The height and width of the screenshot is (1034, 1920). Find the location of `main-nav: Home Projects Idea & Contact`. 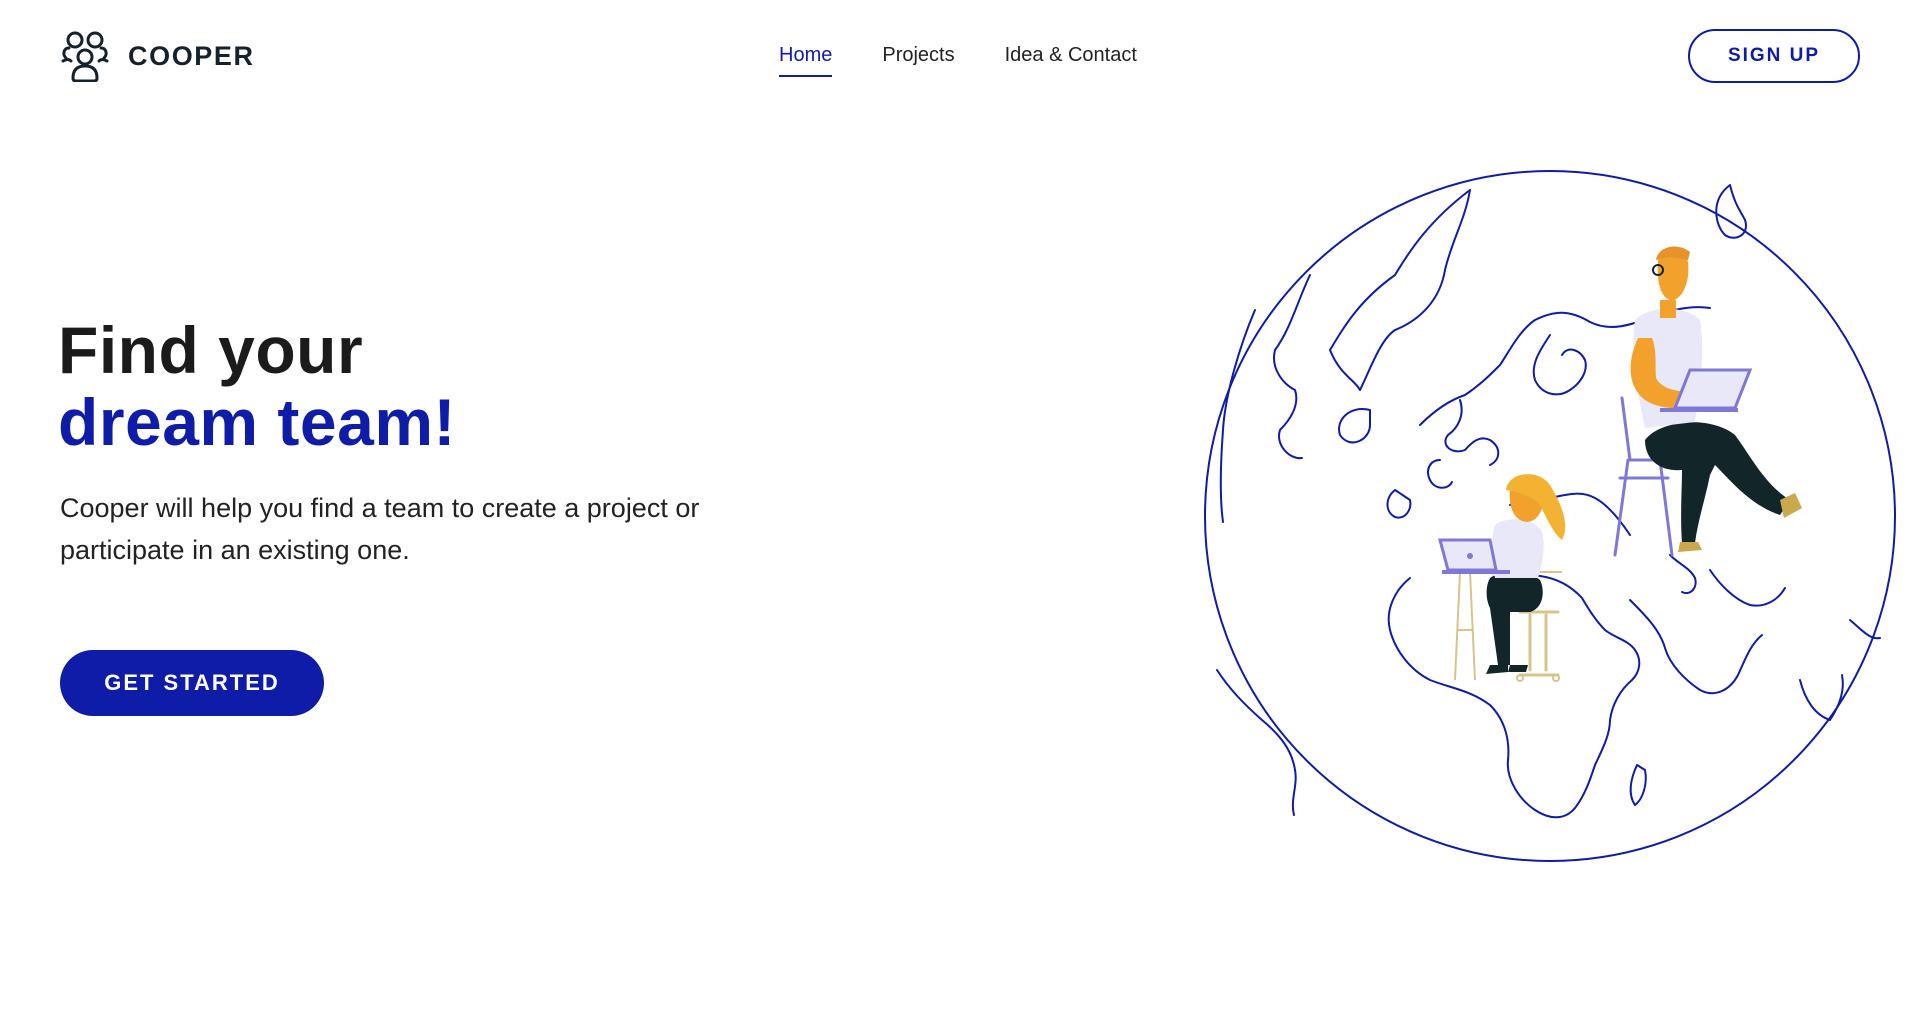

main-nav: Home Projects Idea & Contact is located at coordinates (958, 60).